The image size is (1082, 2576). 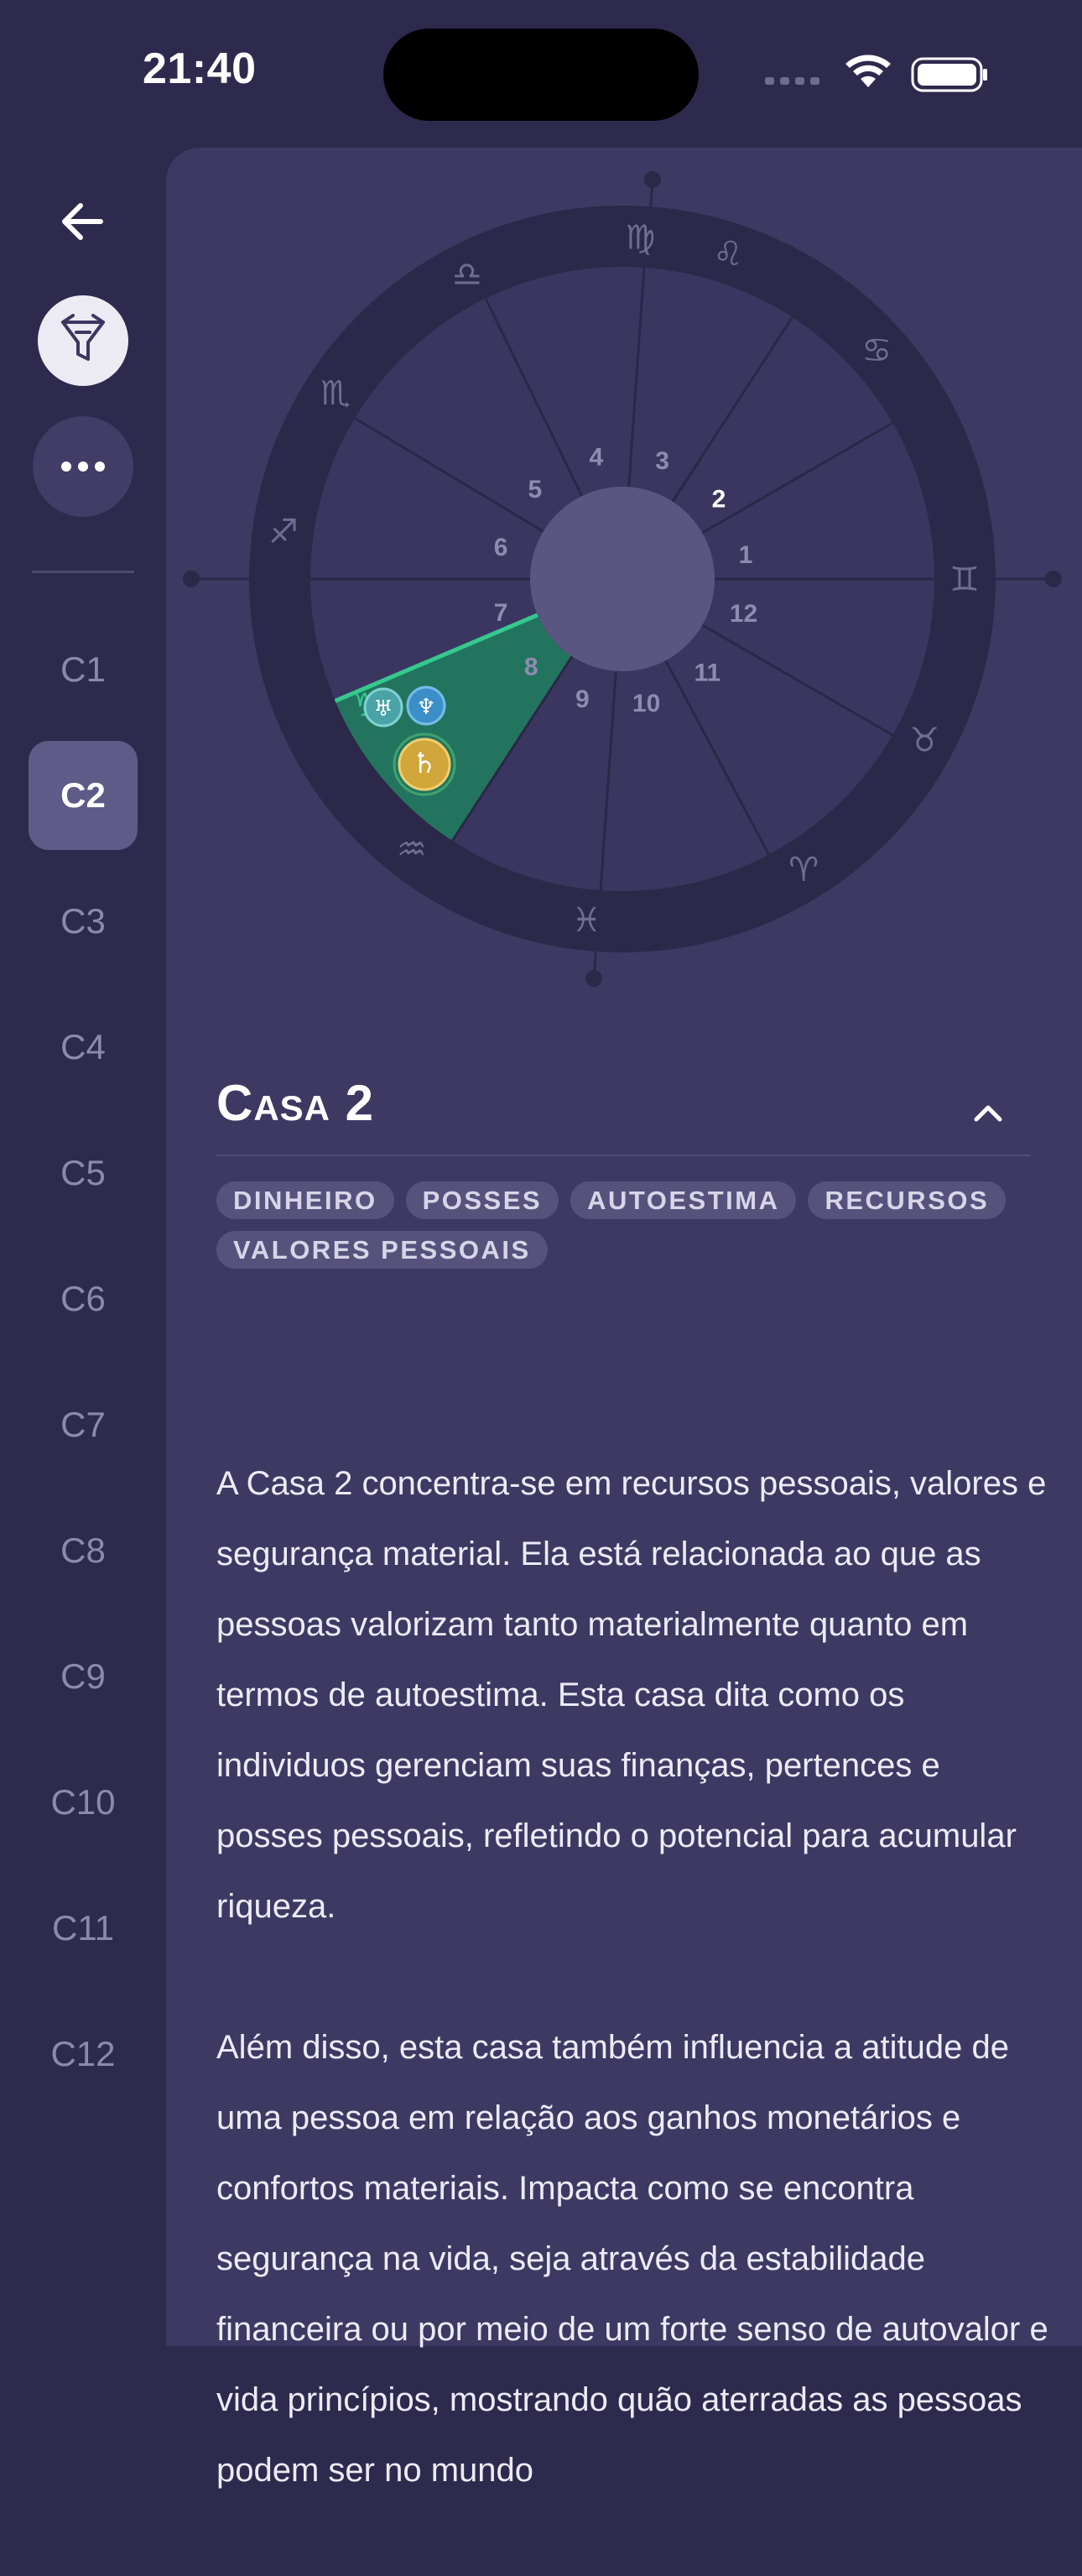 What do you see at coordinates (949, 74) in the screenshot?
I see `battery-icon` at bounding box center [949, 74].